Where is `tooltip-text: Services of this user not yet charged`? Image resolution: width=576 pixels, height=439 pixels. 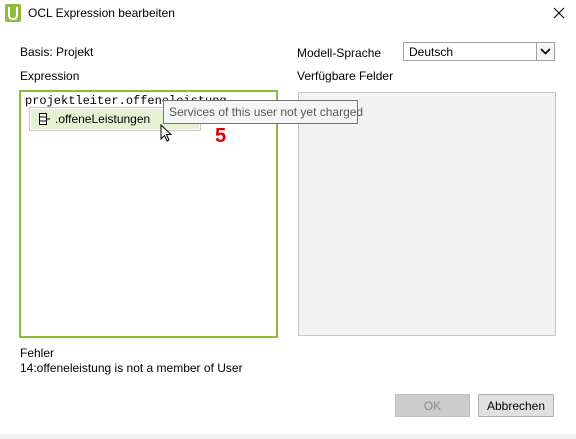
tooltip-text: Services of this user not yet charged is located at coordinates (266, 112).